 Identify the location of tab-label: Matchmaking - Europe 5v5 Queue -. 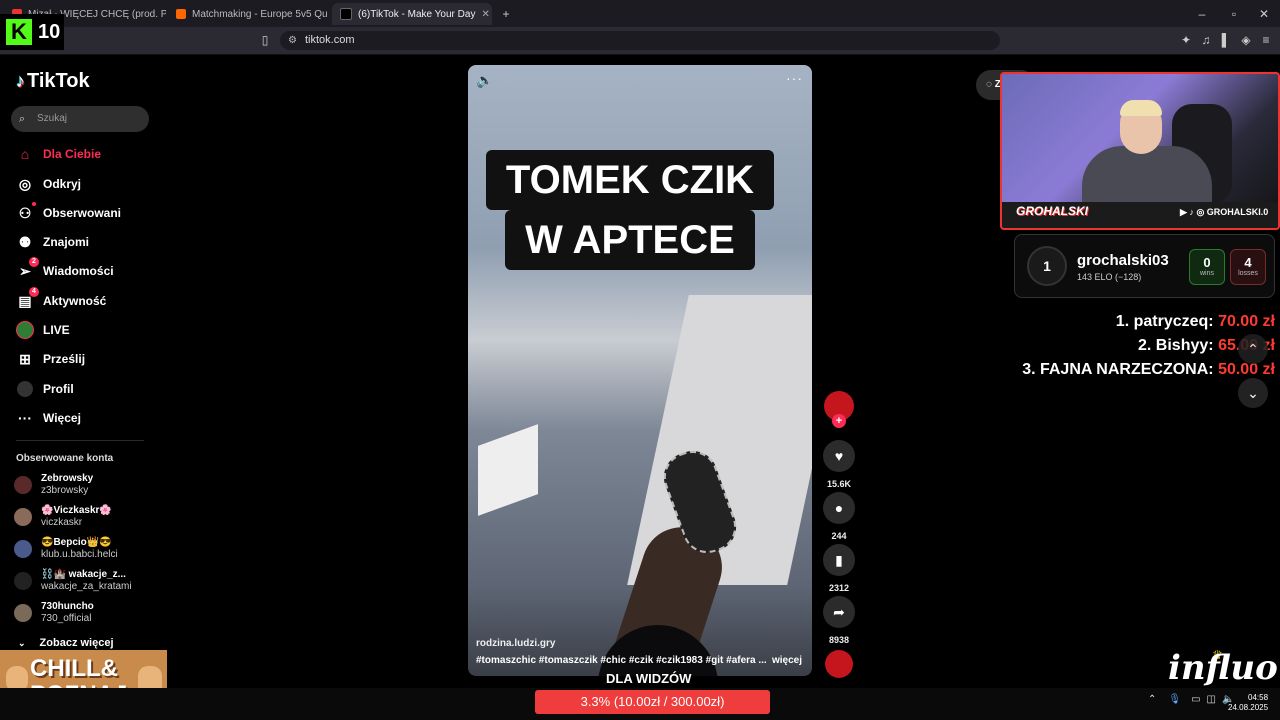
(260, 14).